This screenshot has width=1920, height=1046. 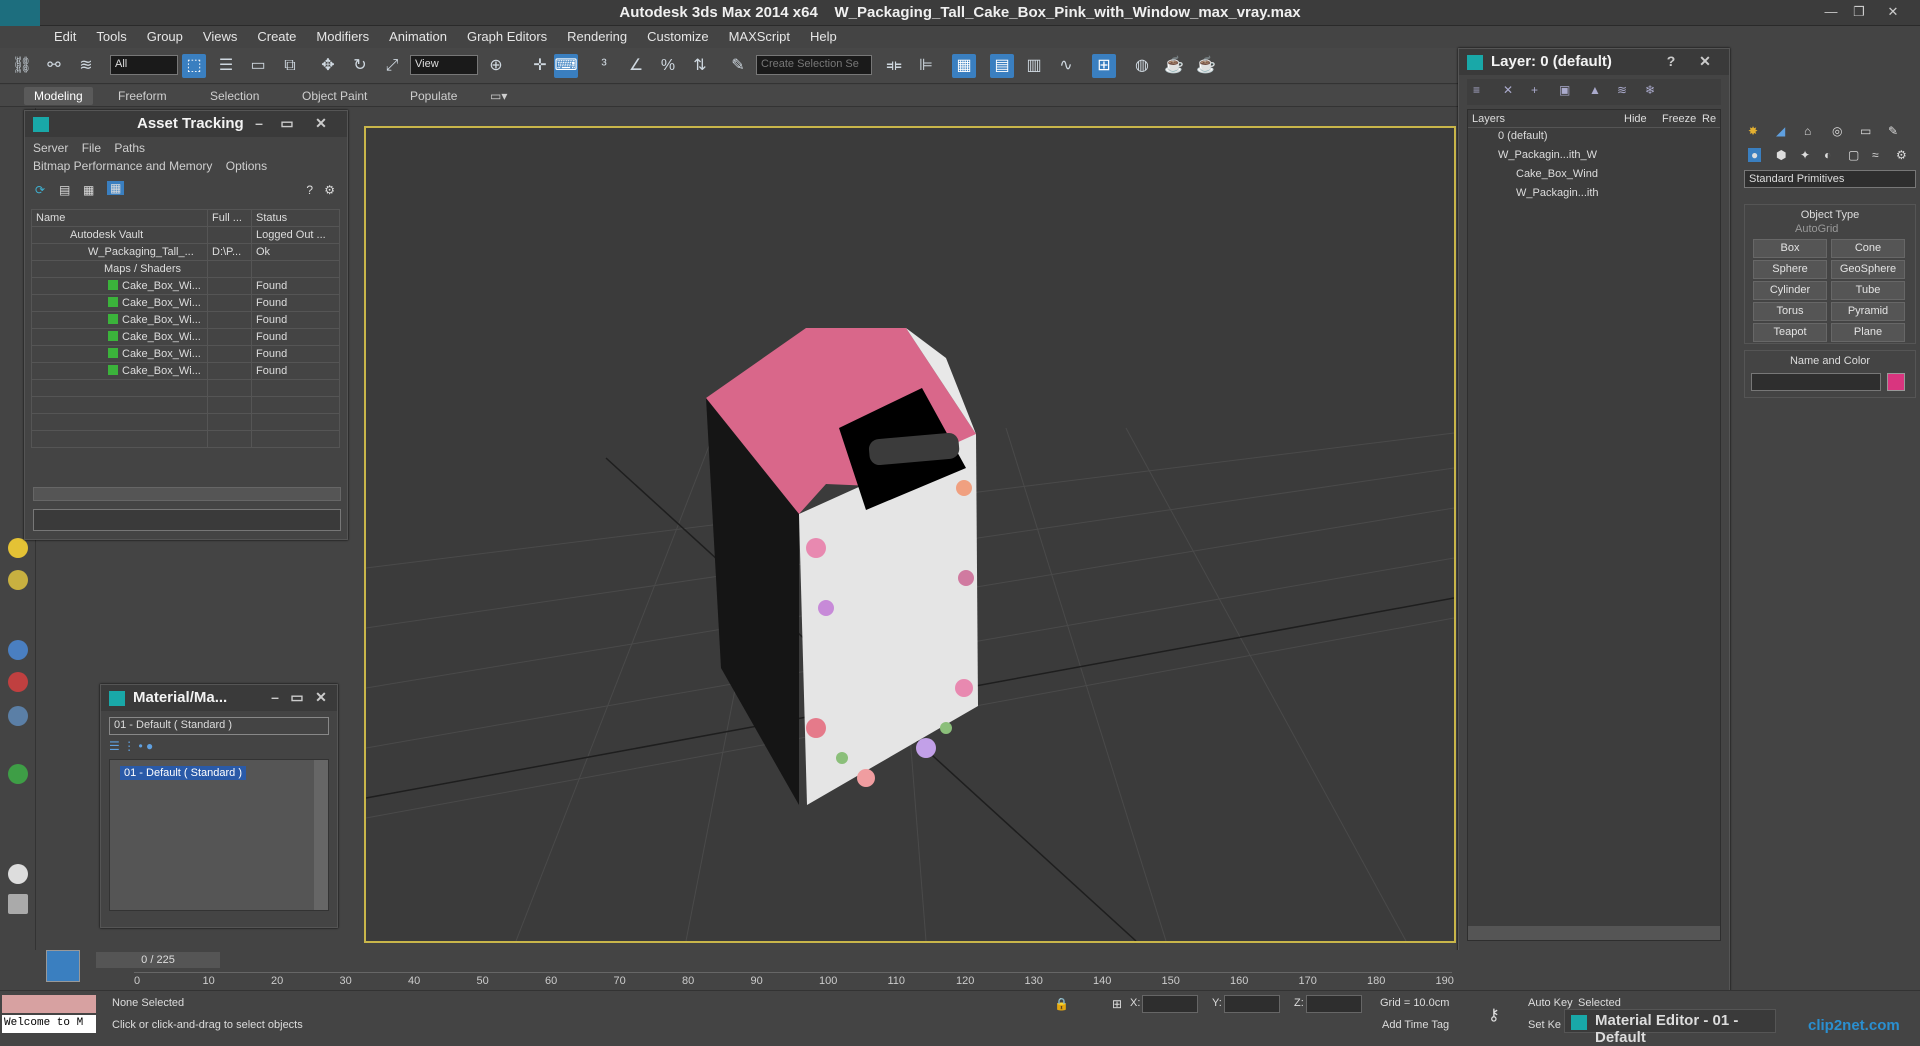 What do you see at coordinates (1594, 933) in the screenshot?
I see `horizontal-scrollbar` at bounding box center [1594, 933].